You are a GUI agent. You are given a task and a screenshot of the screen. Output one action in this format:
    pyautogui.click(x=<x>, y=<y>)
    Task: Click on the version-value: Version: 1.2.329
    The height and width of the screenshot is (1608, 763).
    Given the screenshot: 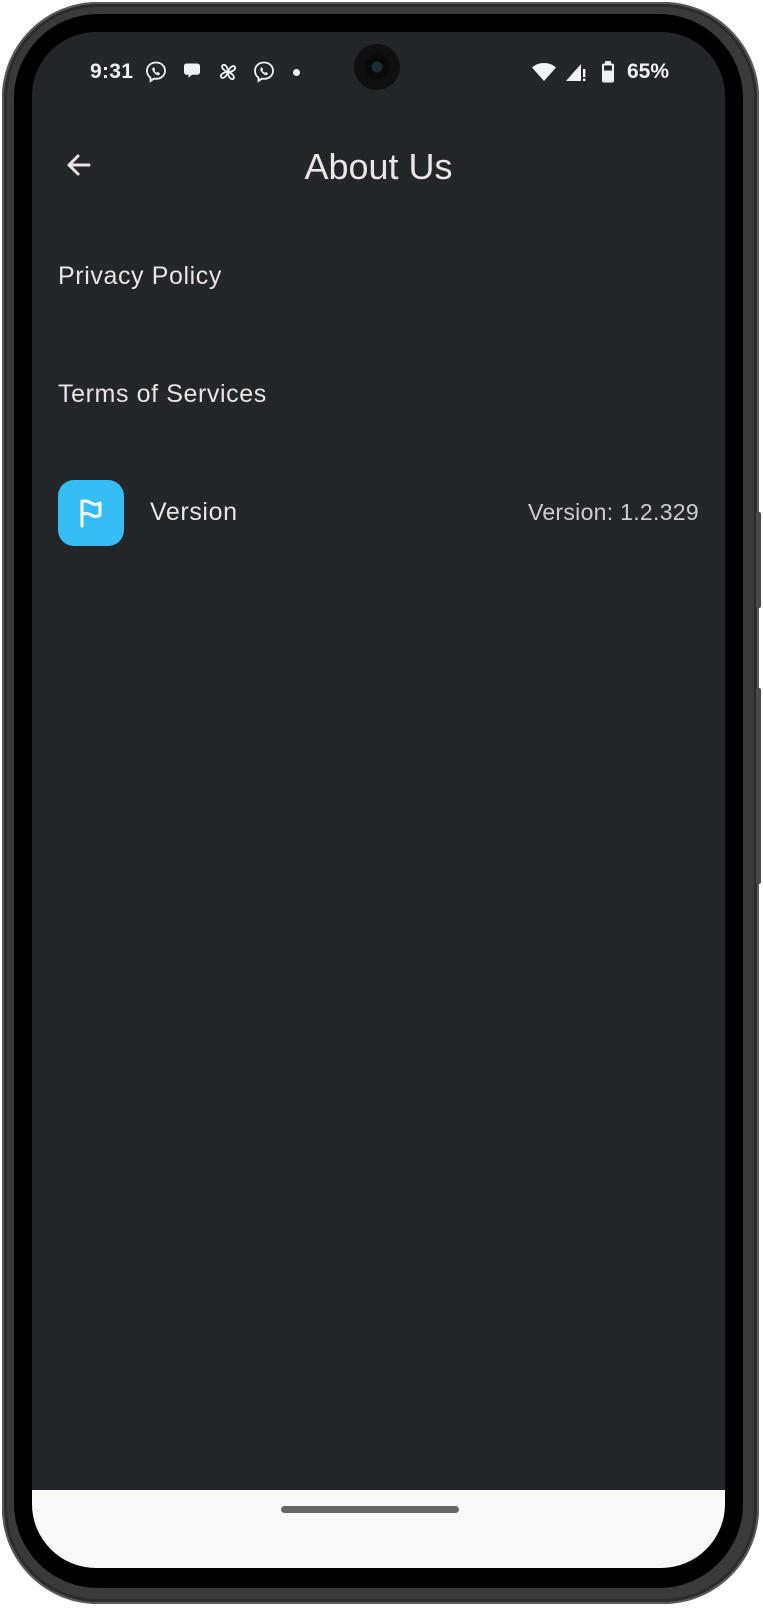 What is the action you would take?
    pyautogui.click(x=613, y=512)
    